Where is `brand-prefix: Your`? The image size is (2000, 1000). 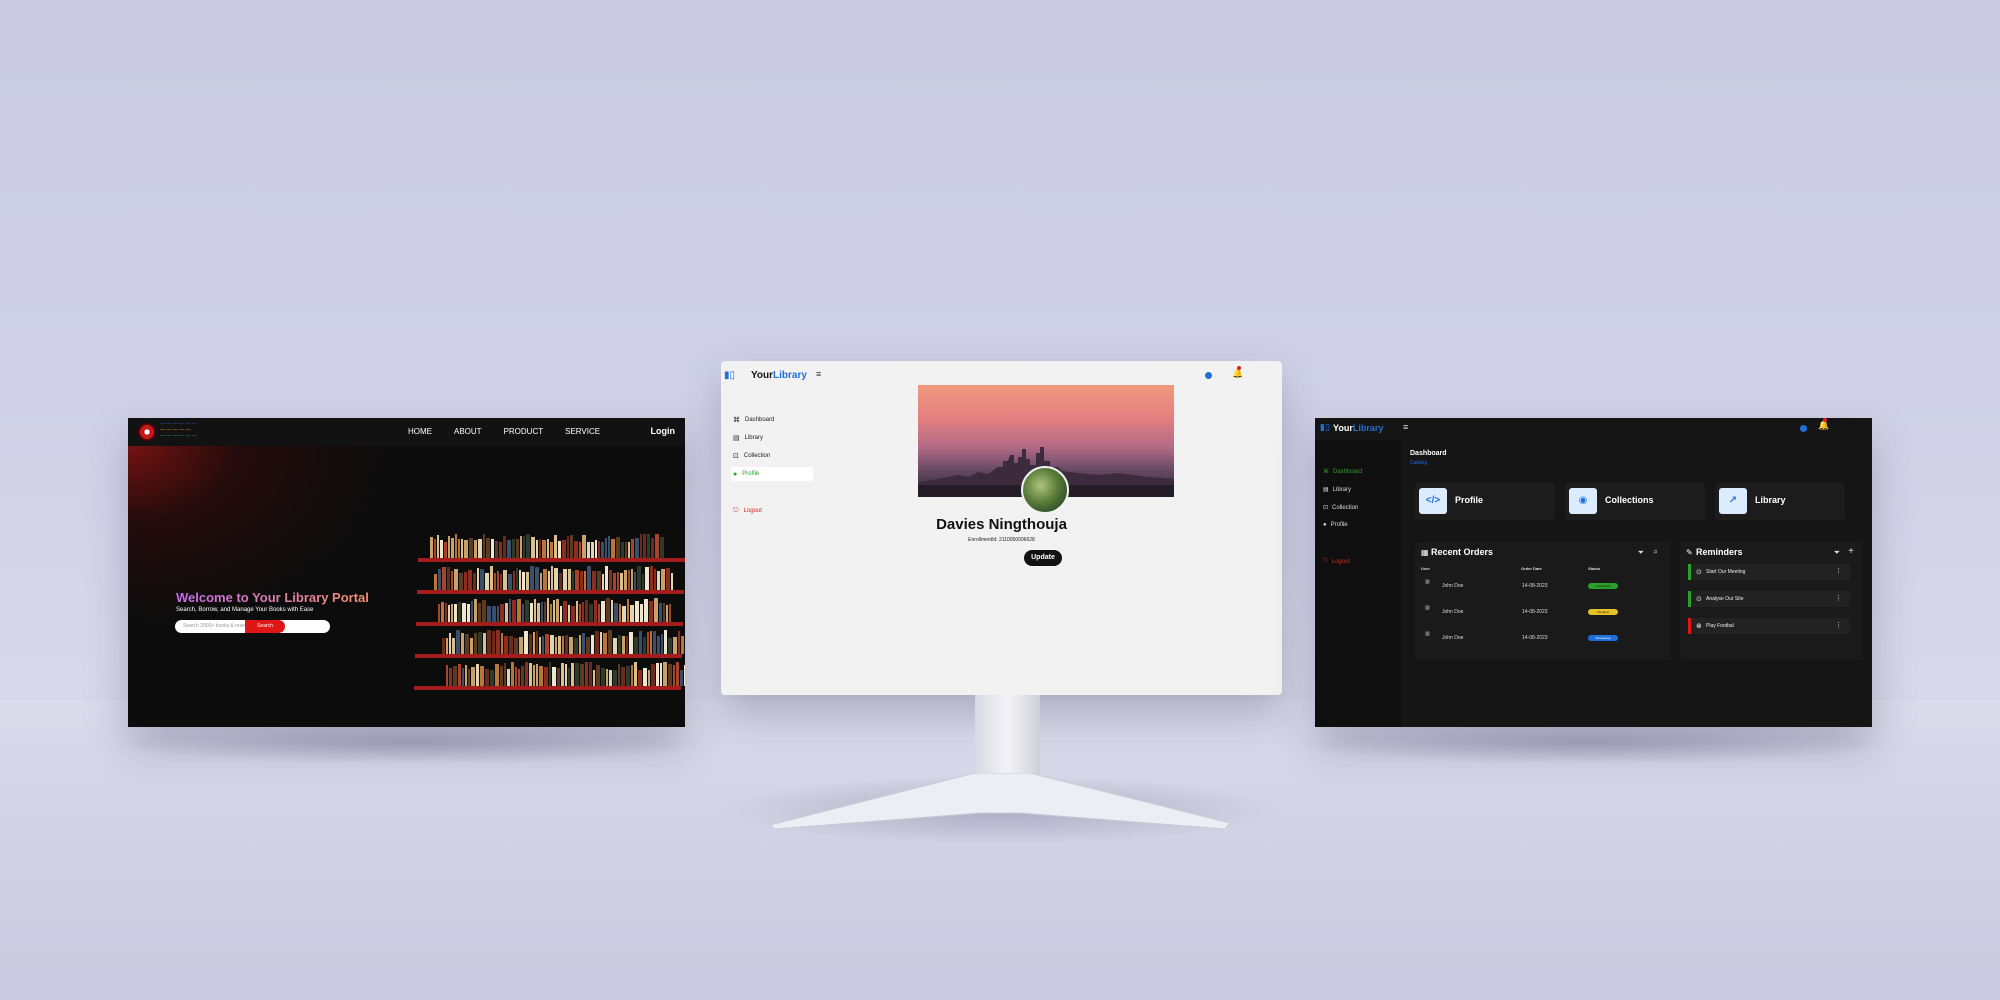 brand-prefix: Your is located at coordinates (1343, 428).